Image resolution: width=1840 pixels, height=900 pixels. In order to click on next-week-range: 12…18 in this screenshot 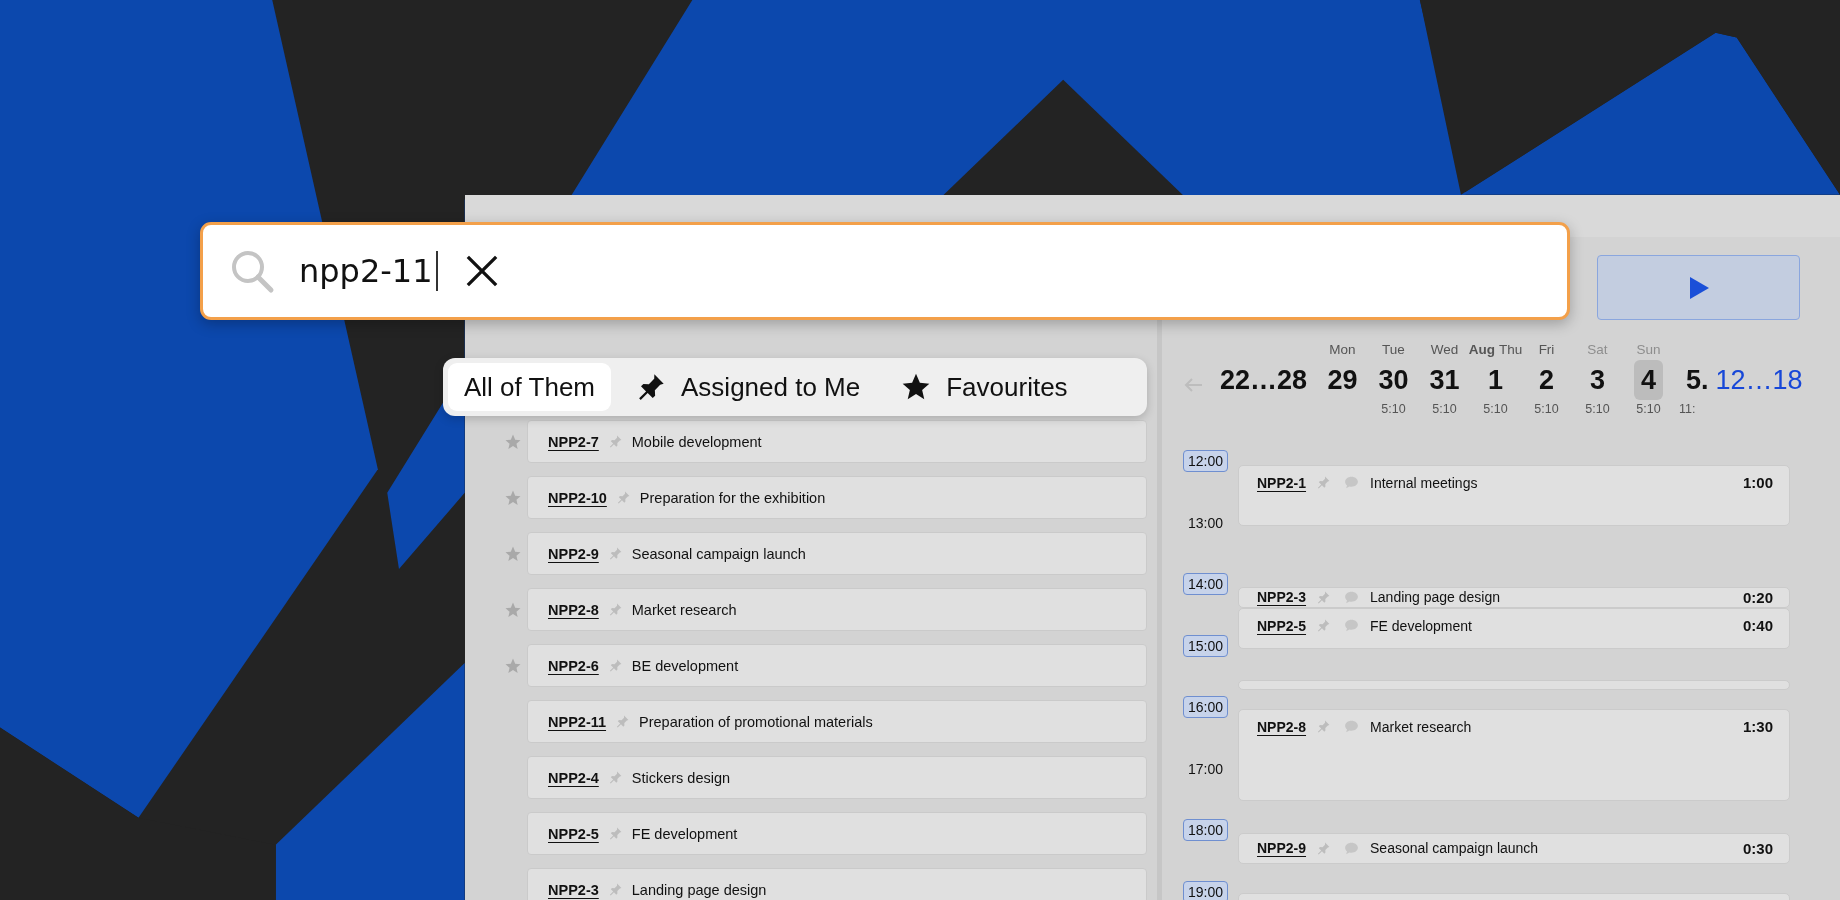, I will do `click(1759, 380)`.